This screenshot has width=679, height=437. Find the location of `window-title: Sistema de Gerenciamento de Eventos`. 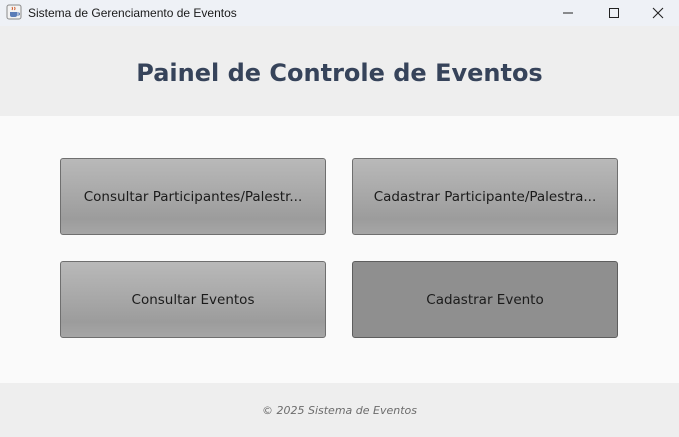

window-title: Sistema de Gerenciamento de Eventos is located at coordinates (132, 13).